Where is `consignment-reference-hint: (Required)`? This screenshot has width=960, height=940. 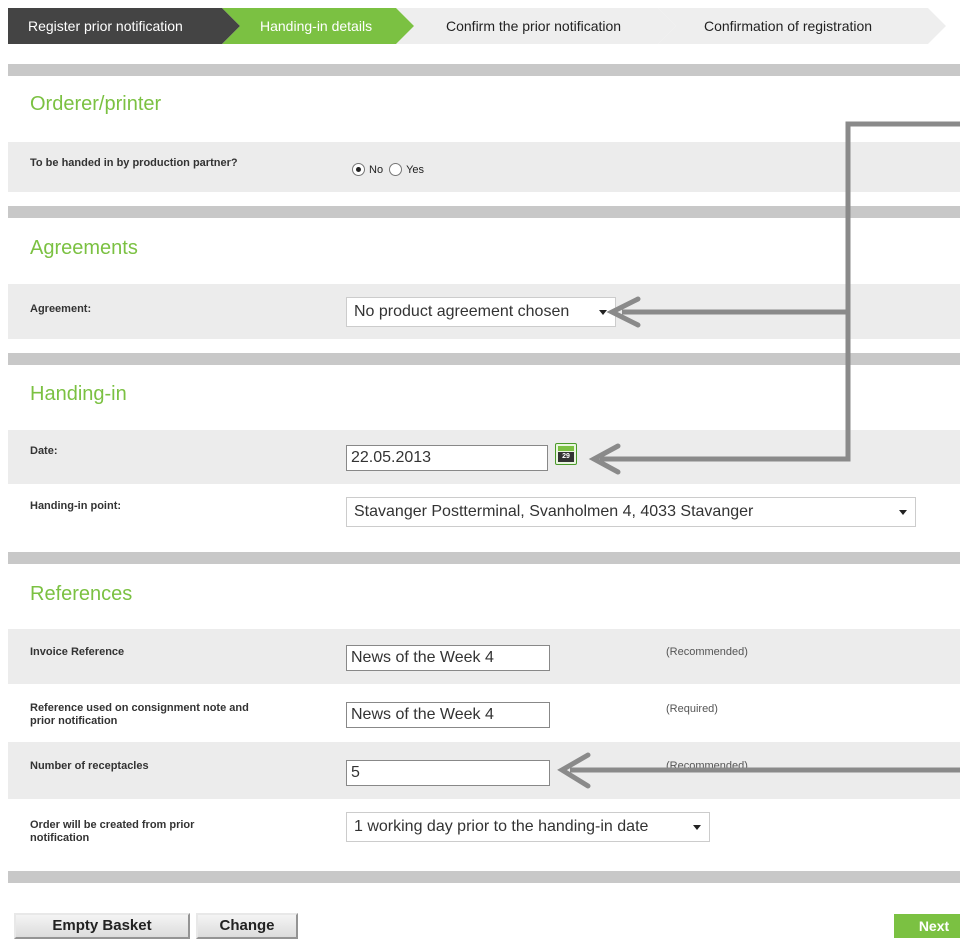
consignment-reference-hint: (Required) is located at coordinates (692, 709).